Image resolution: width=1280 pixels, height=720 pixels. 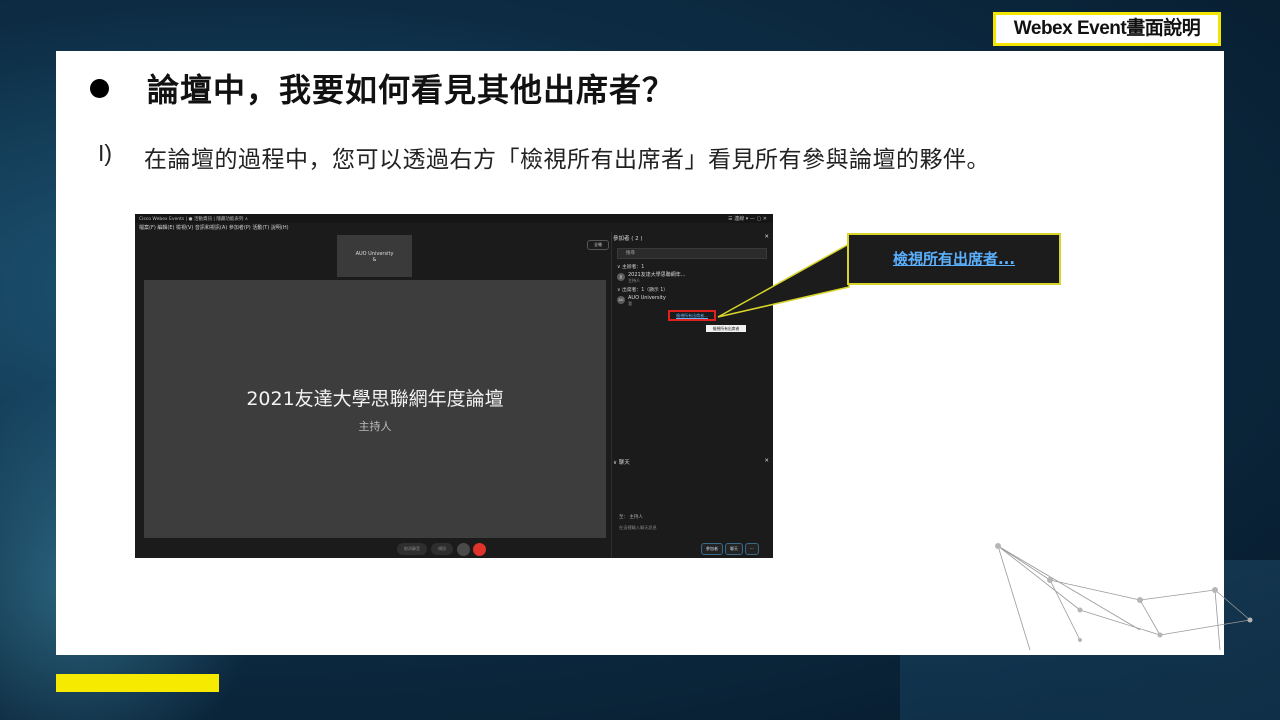 What do you see at coordinates (783, 280) in the screenshot?
I see `callout-pointer` at bounding box center [783, 280].